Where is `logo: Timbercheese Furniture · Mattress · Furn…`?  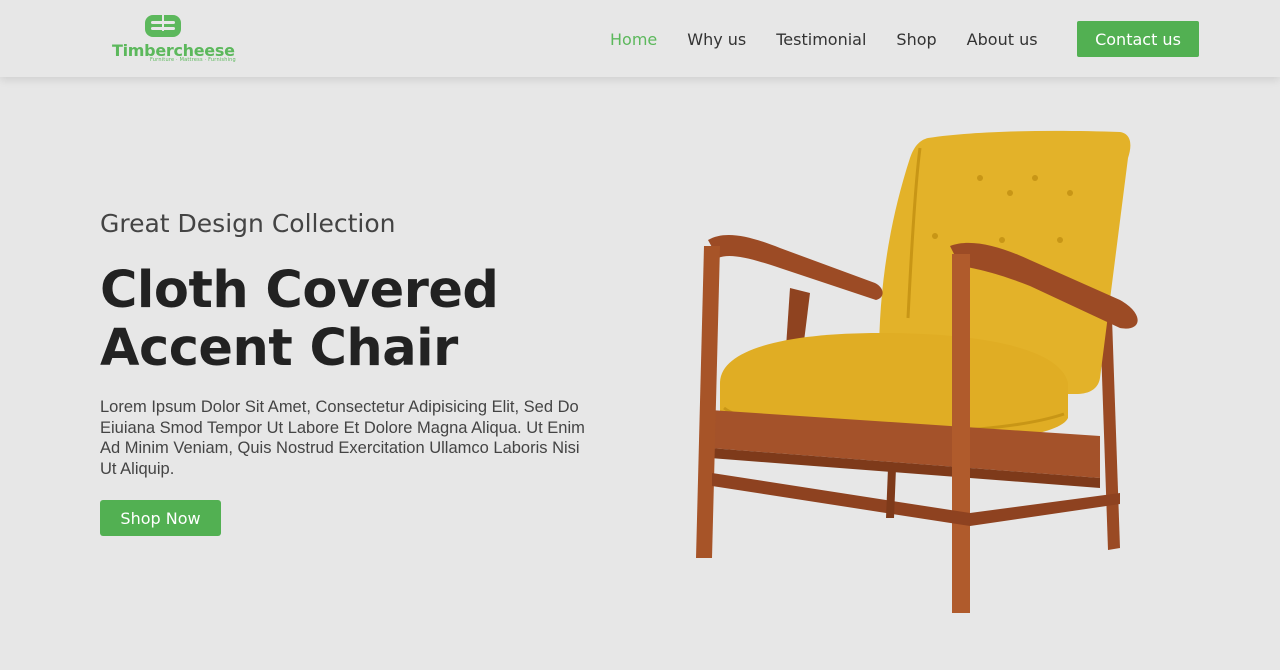 logo: Timbercheese Furniture · Mattress · Furn… is located at coordinates (174, 39).